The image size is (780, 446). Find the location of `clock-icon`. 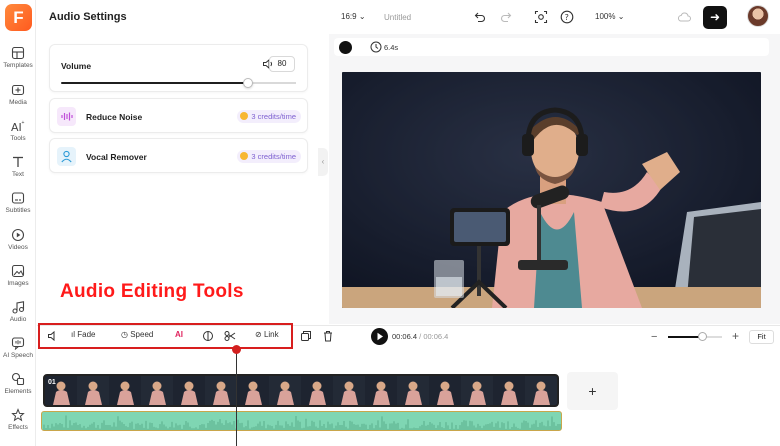

clock-icon is located at coordinates (376, 47).